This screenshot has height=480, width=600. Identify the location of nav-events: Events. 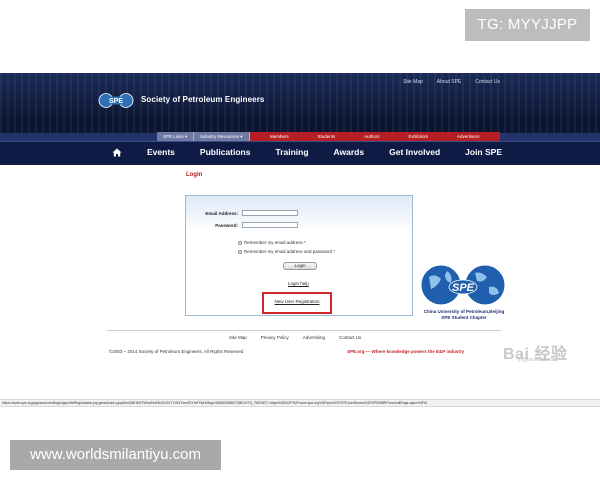
(161, 152).